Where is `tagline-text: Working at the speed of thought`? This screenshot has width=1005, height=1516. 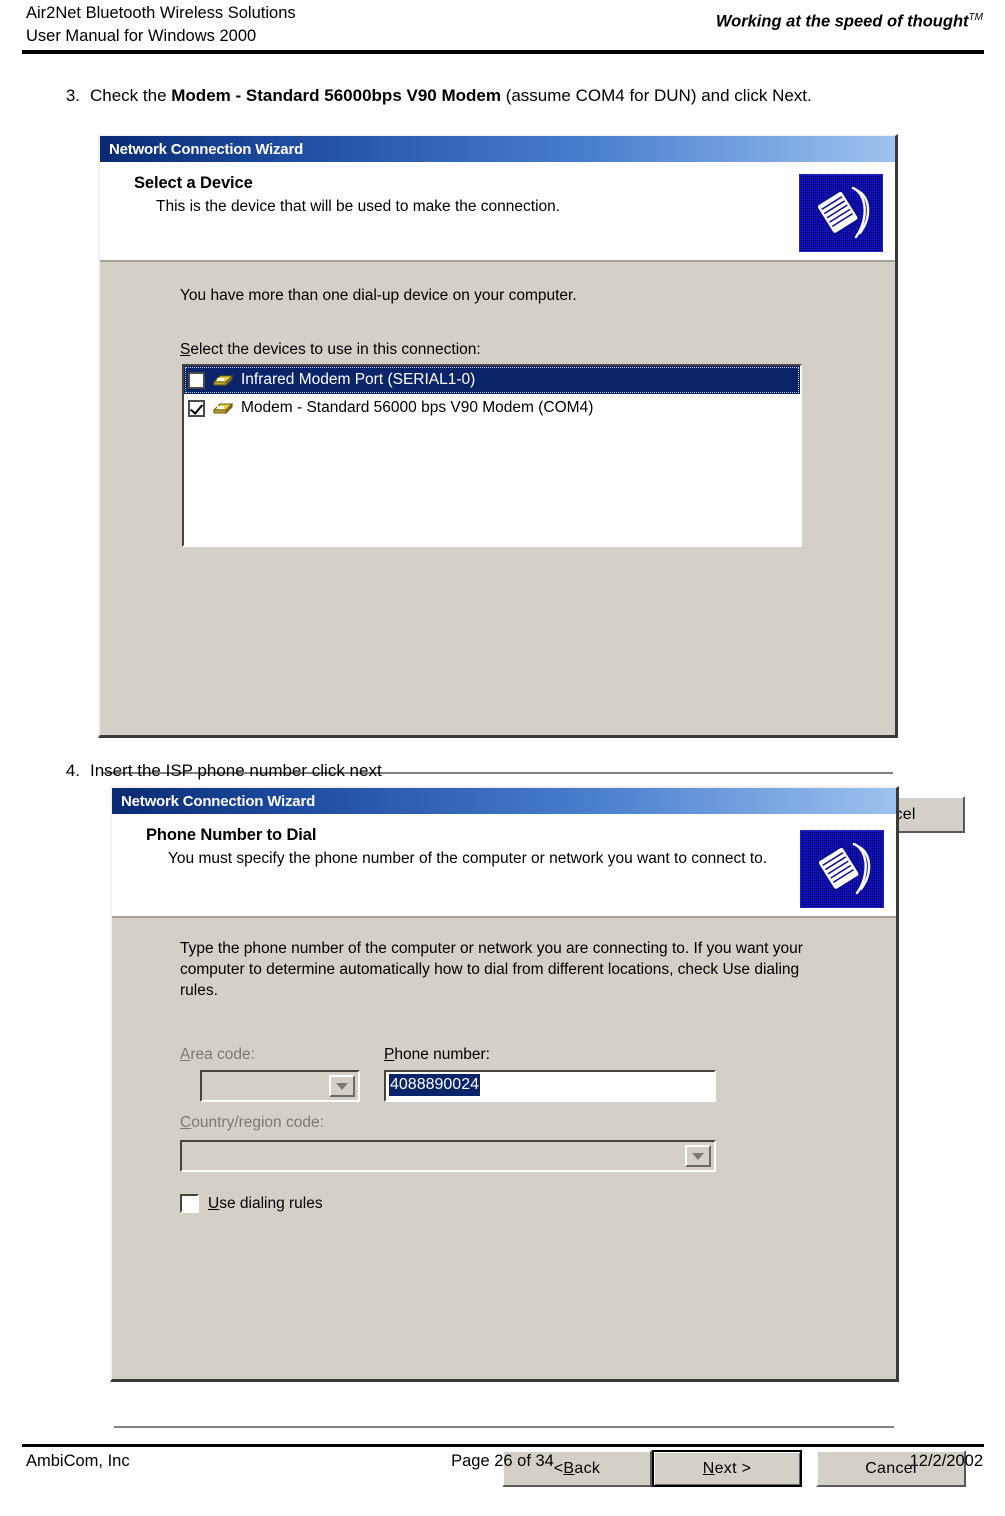
tagline-text: Working at the speed of thought is located at coordinates (842, 21).